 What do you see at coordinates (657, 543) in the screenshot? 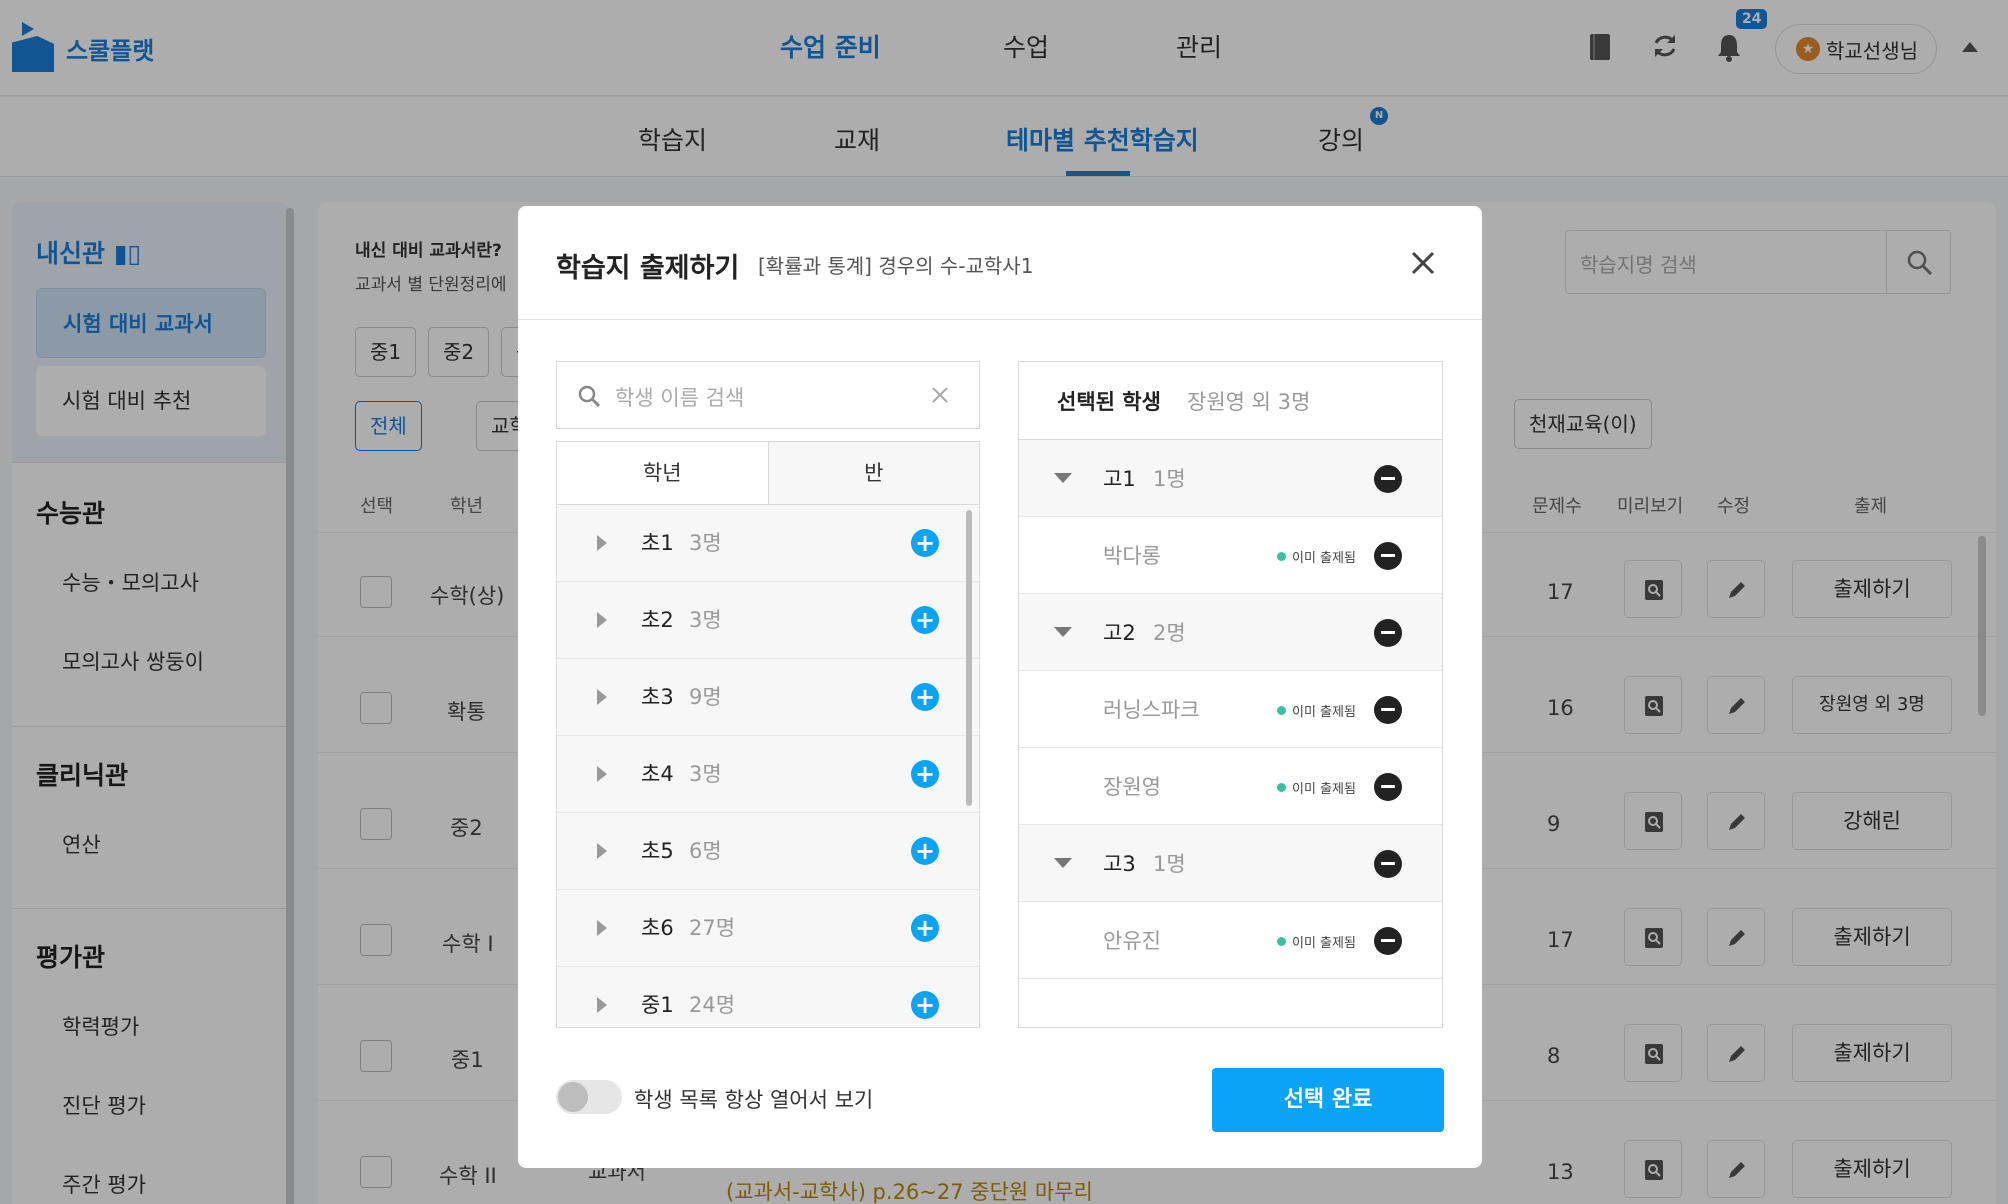
I see `grade-name: 초1` at bounding box center [657, 543].